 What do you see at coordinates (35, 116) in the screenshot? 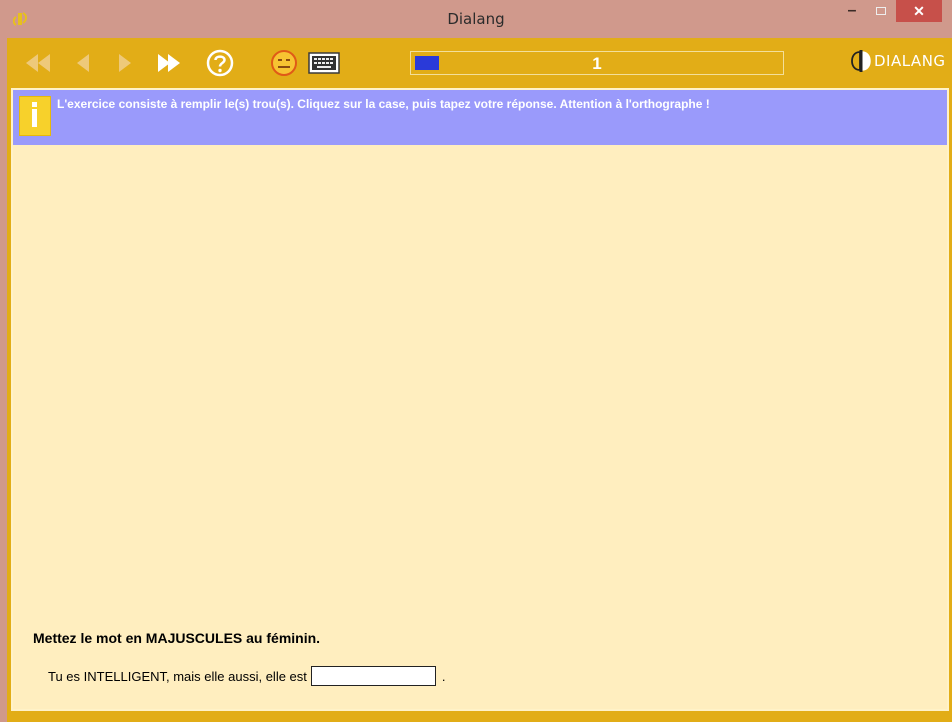
I see `info-icon` at bounding box center [35, 116].